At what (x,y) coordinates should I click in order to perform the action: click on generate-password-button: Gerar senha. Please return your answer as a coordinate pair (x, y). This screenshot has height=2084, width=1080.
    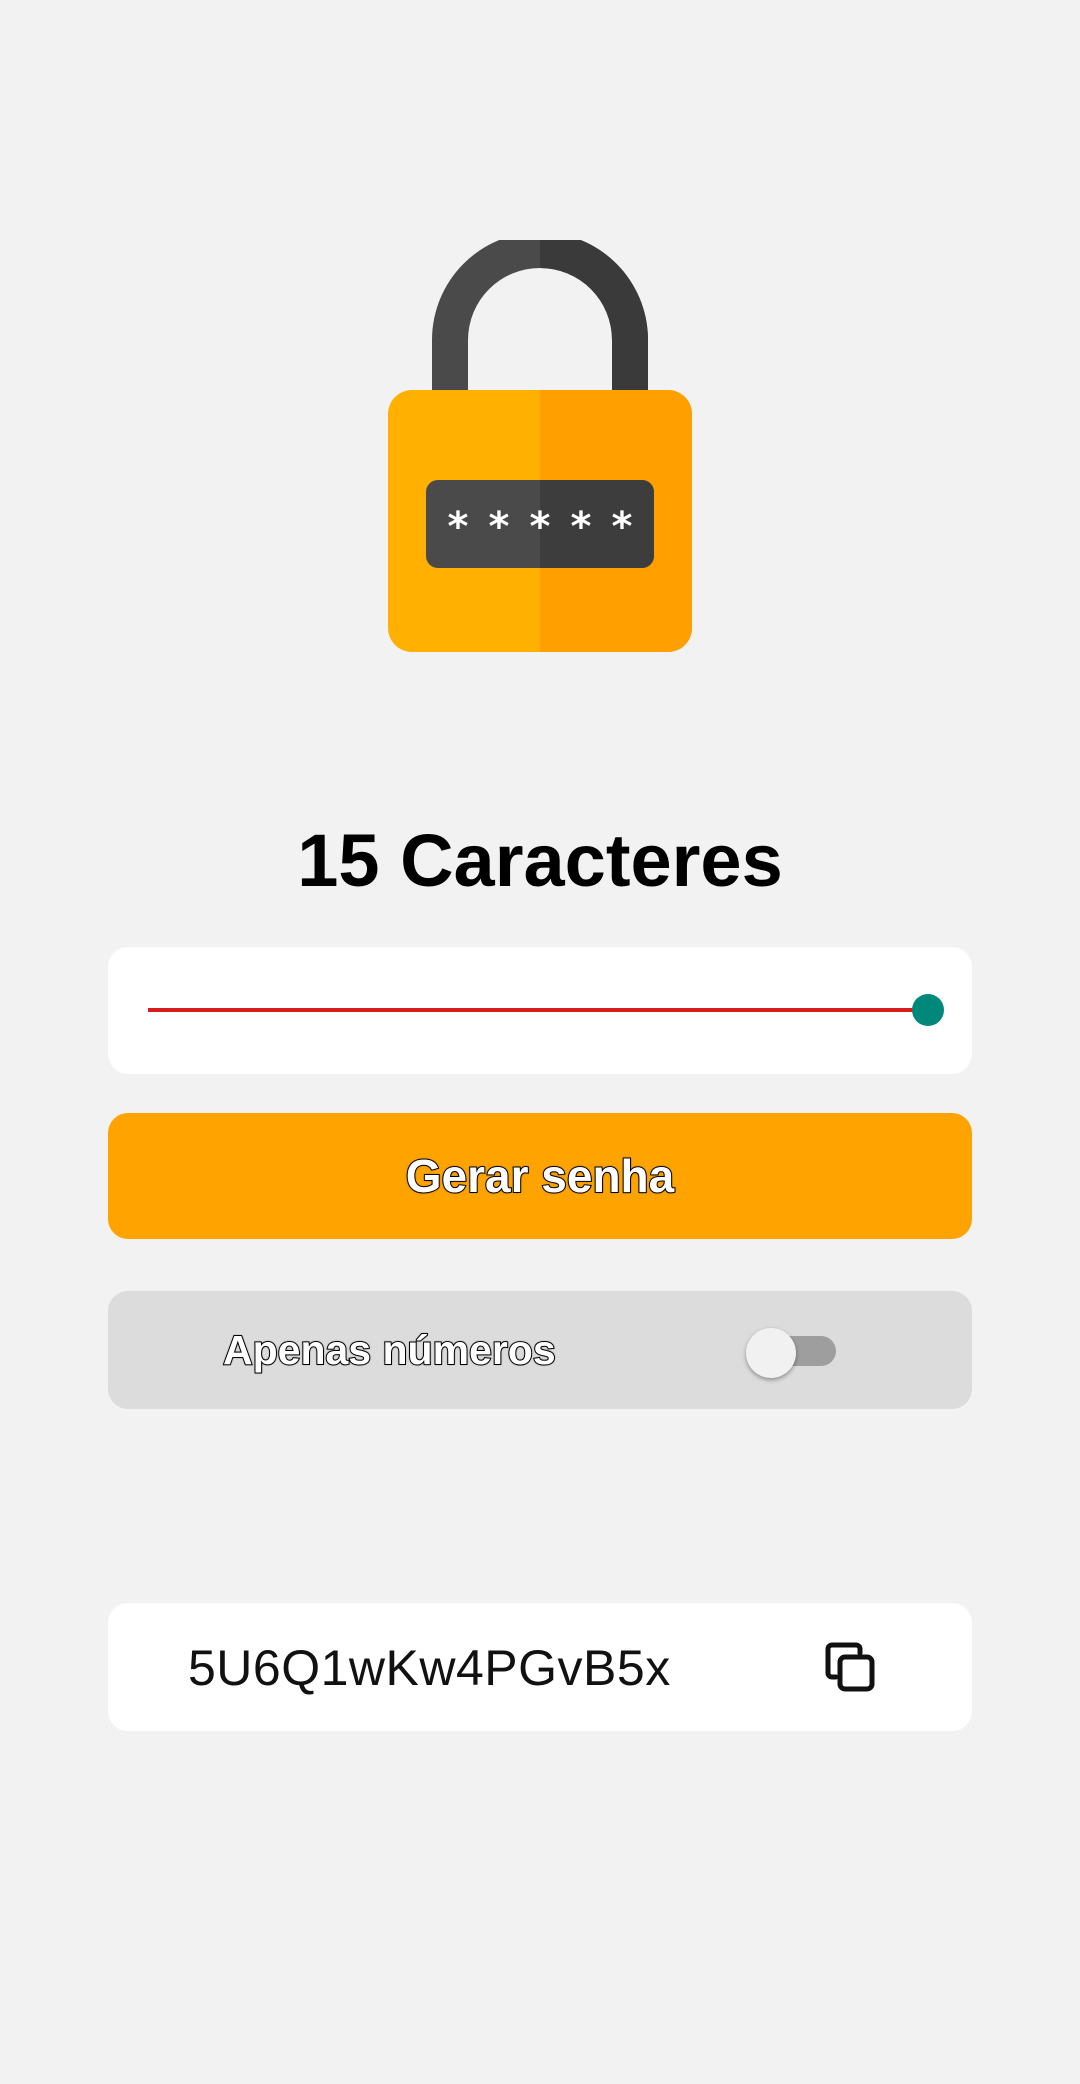
    Looking at the image, I should click on (540, 1176).